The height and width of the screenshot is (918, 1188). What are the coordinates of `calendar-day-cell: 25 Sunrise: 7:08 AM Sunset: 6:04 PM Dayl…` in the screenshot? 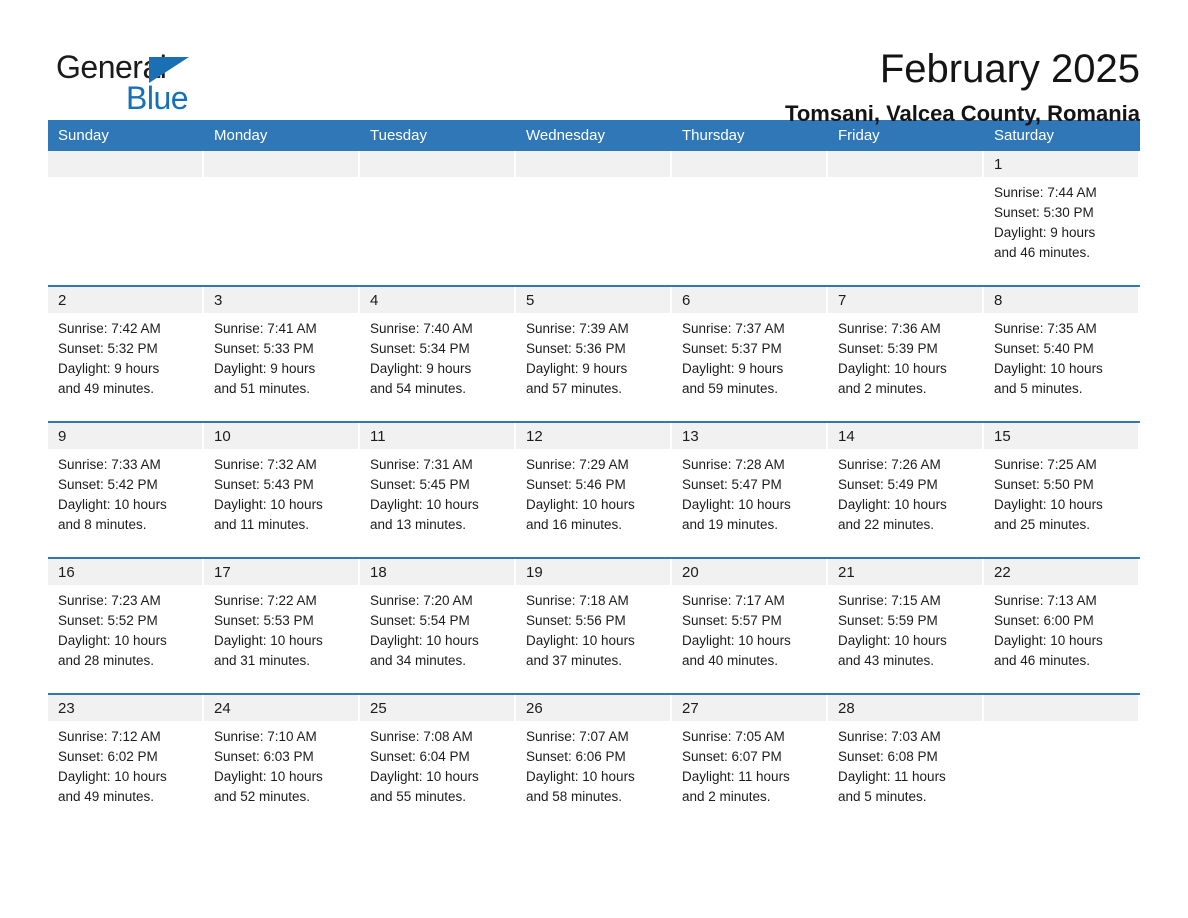 It's located at (438, 761).